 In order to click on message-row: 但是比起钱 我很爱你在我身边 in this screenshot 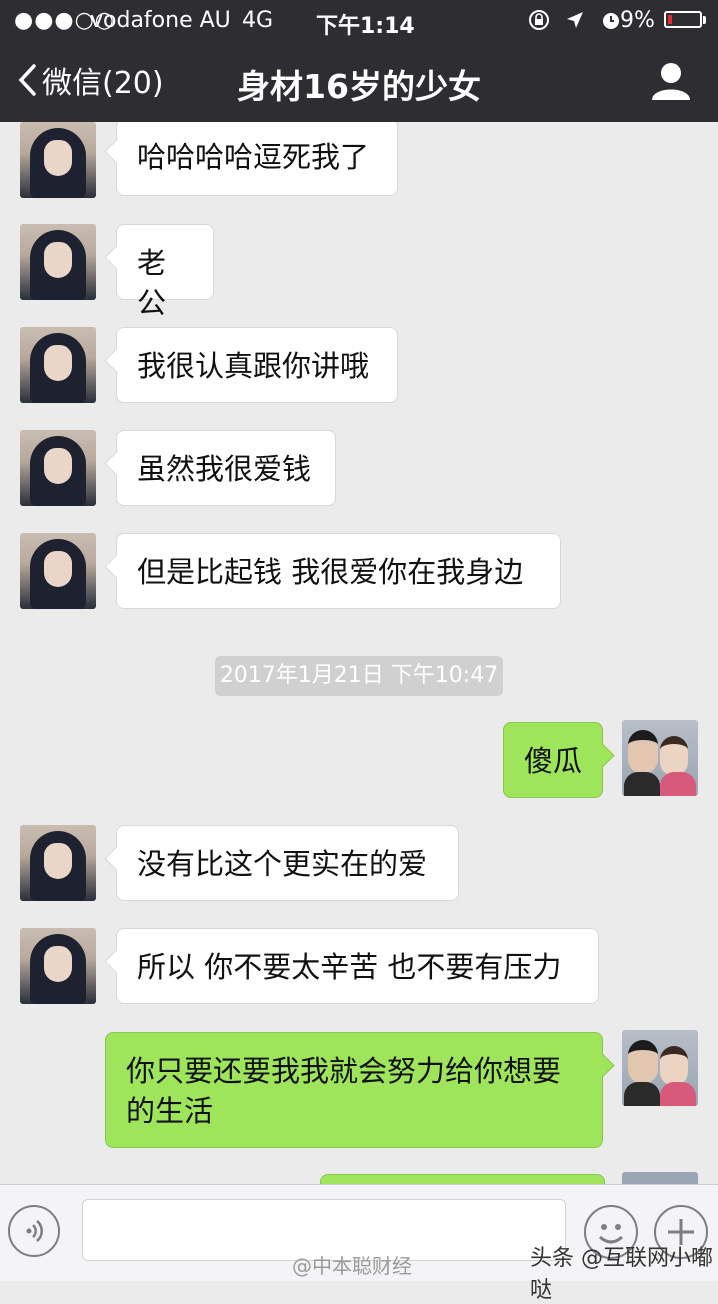, I will do `click(359, 573)`.